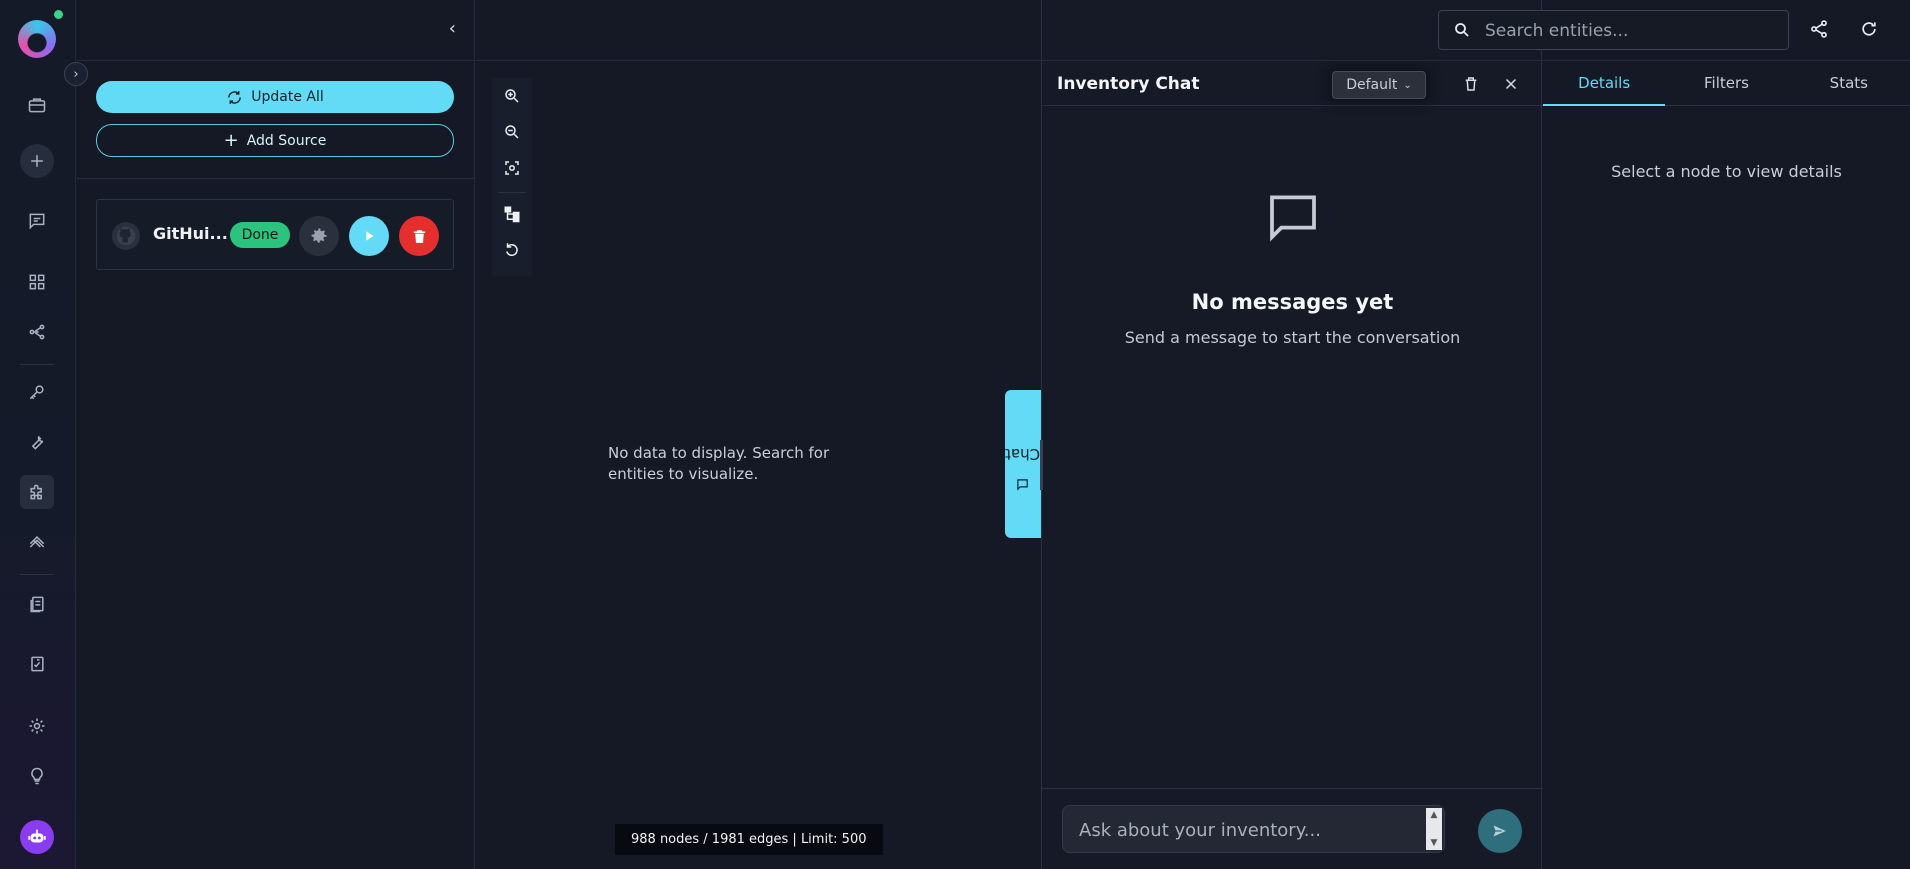 The image size is (1910, 869). I want to click on wrench-icon, so click(37, 442).